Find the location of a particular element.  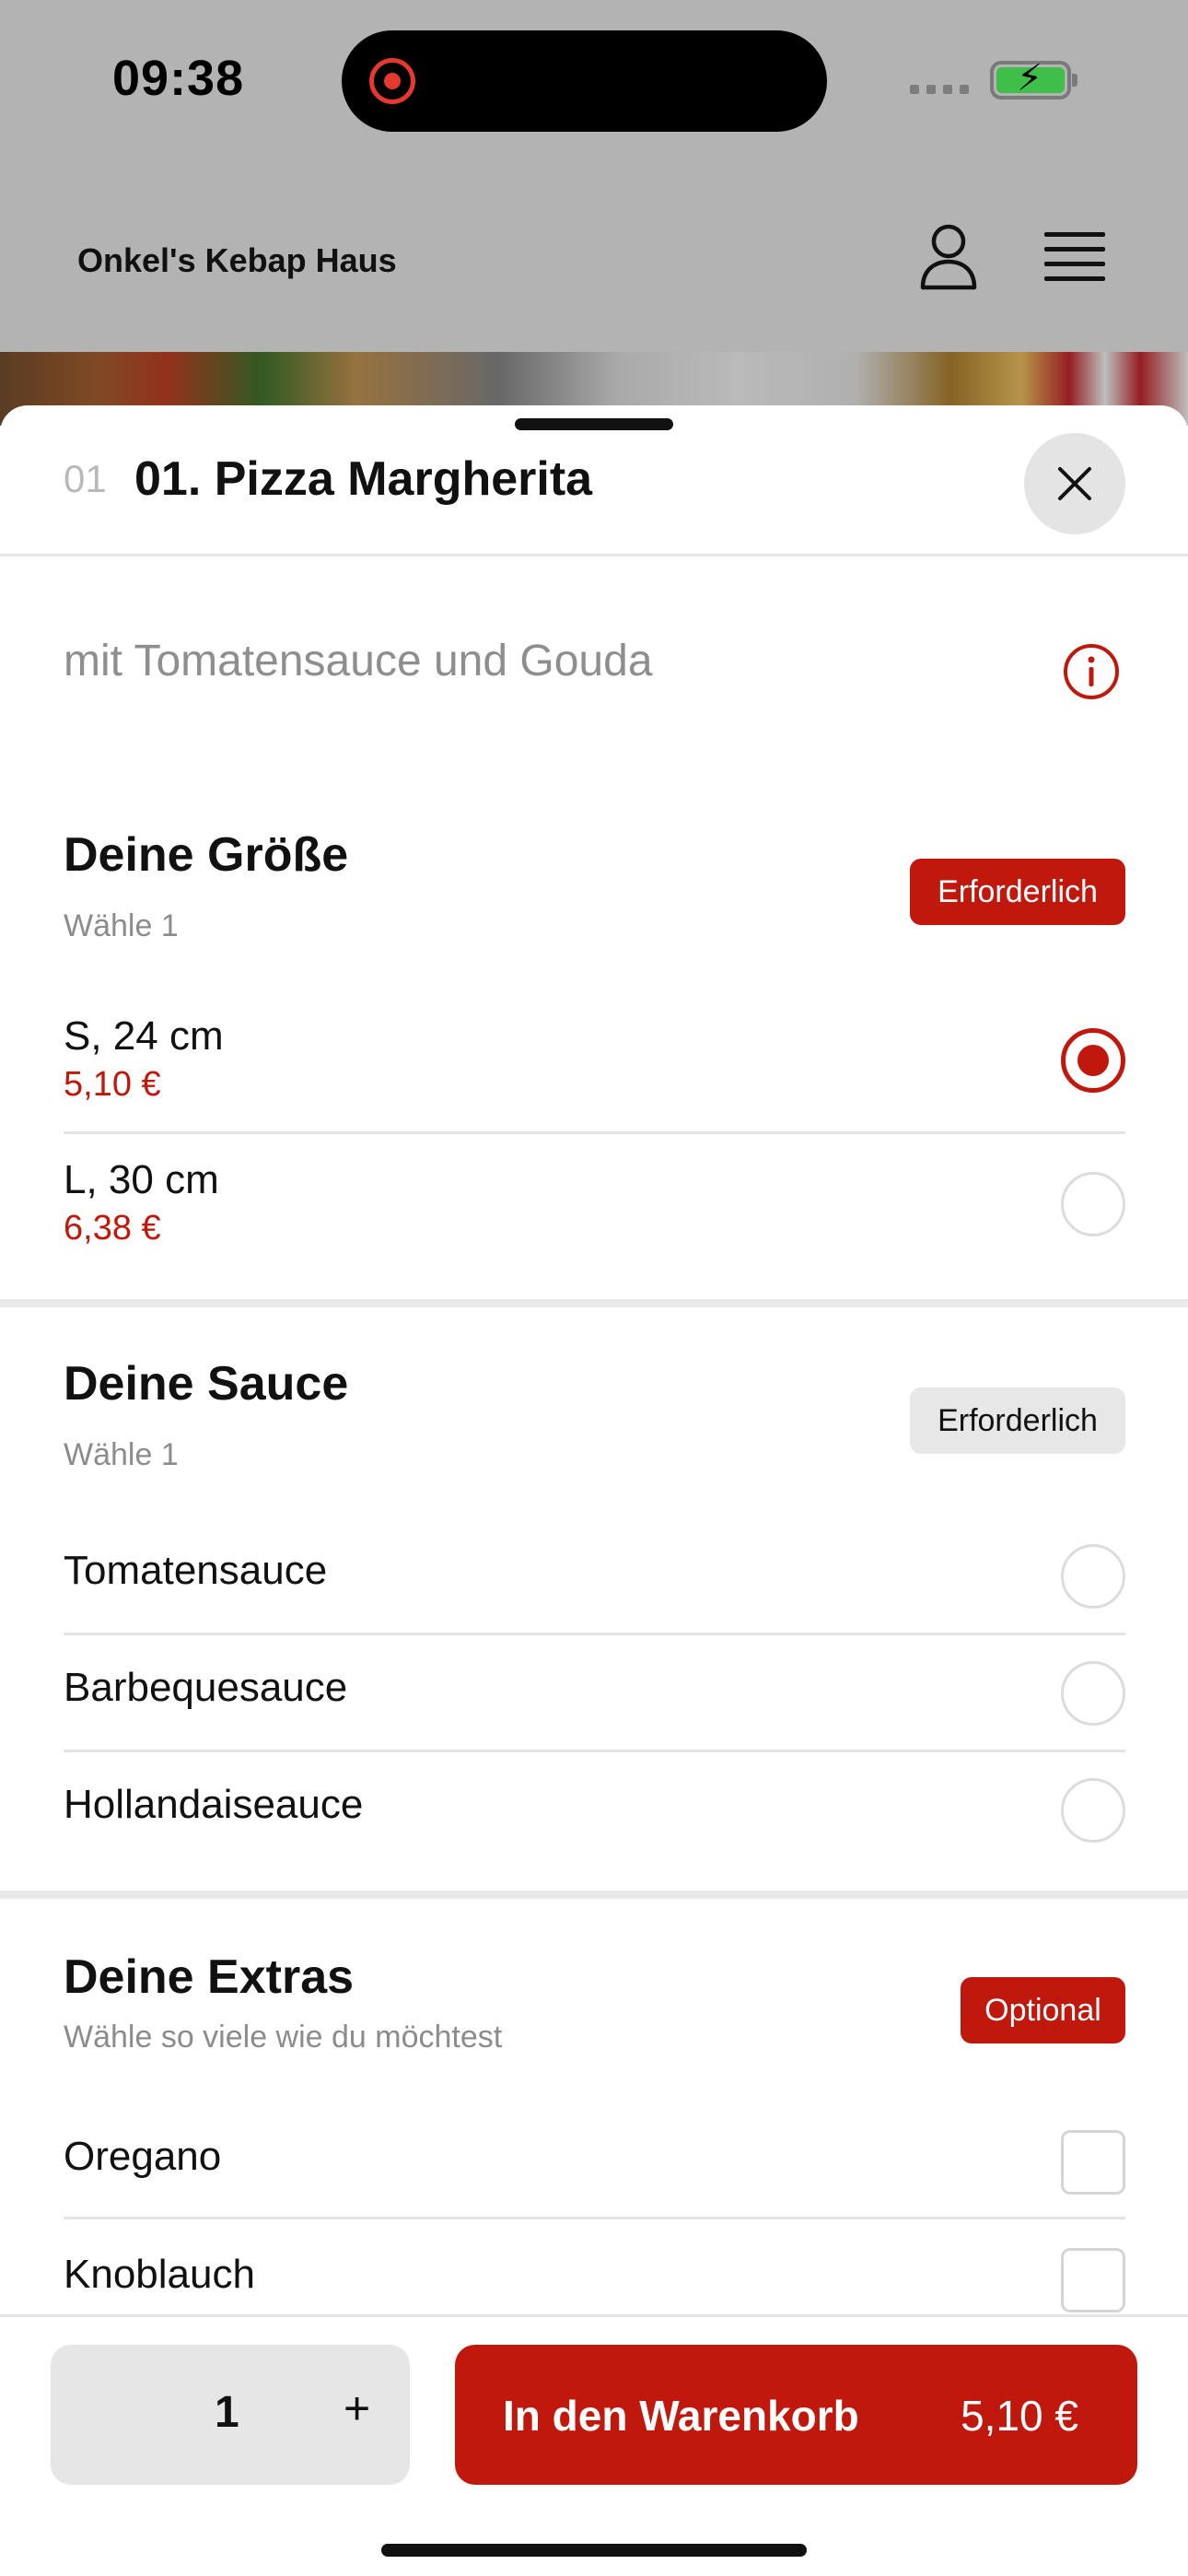

close-icon is located at coordinates (1074, 484).